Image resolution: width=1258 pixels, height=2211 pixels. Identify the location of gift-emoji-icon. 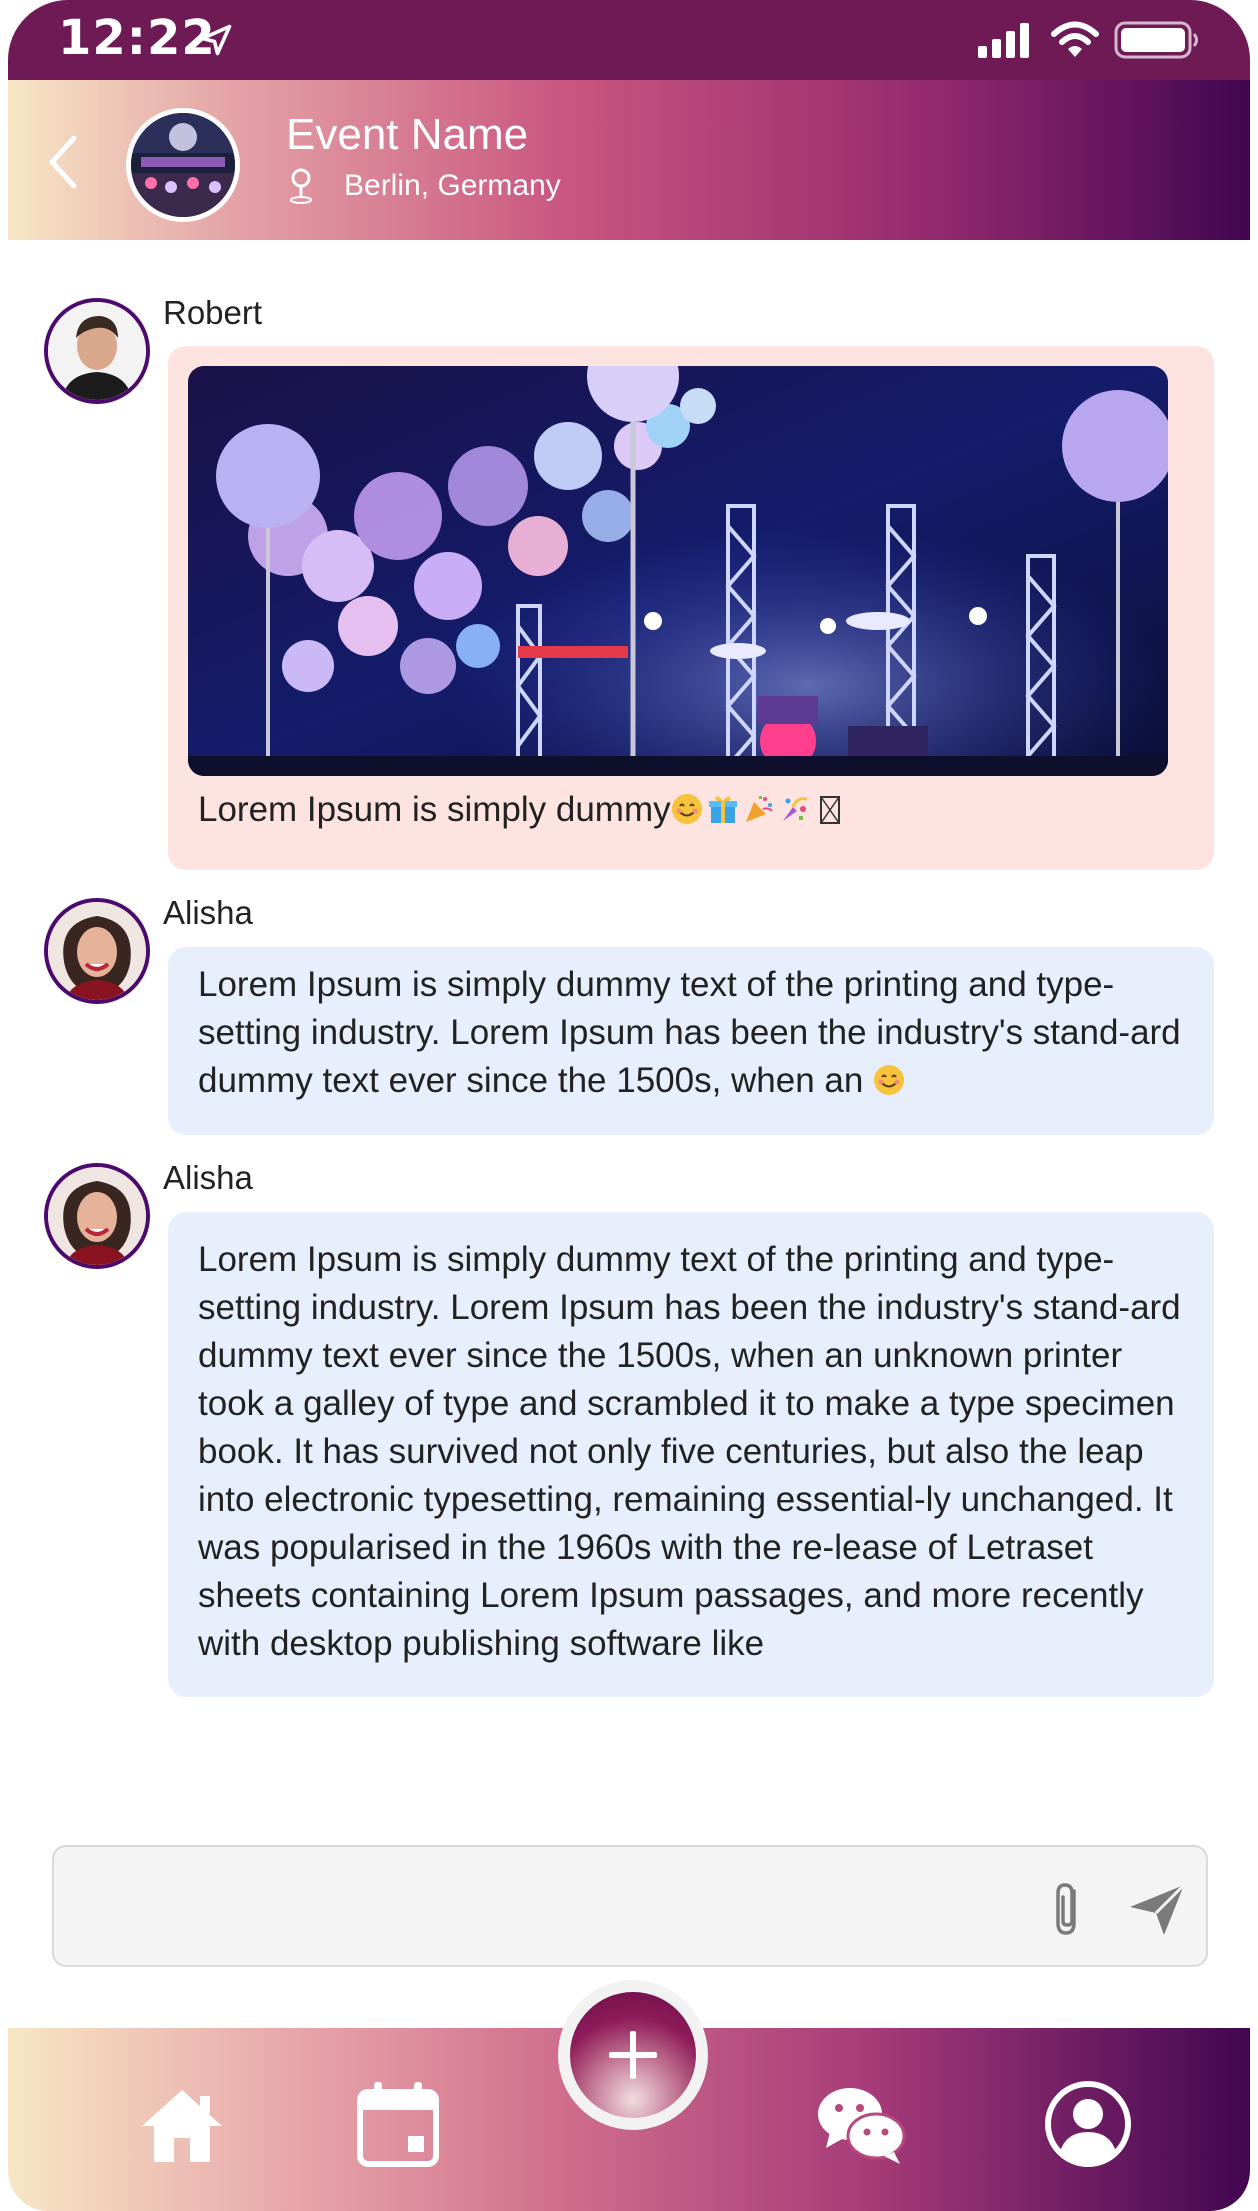
(722, 809).